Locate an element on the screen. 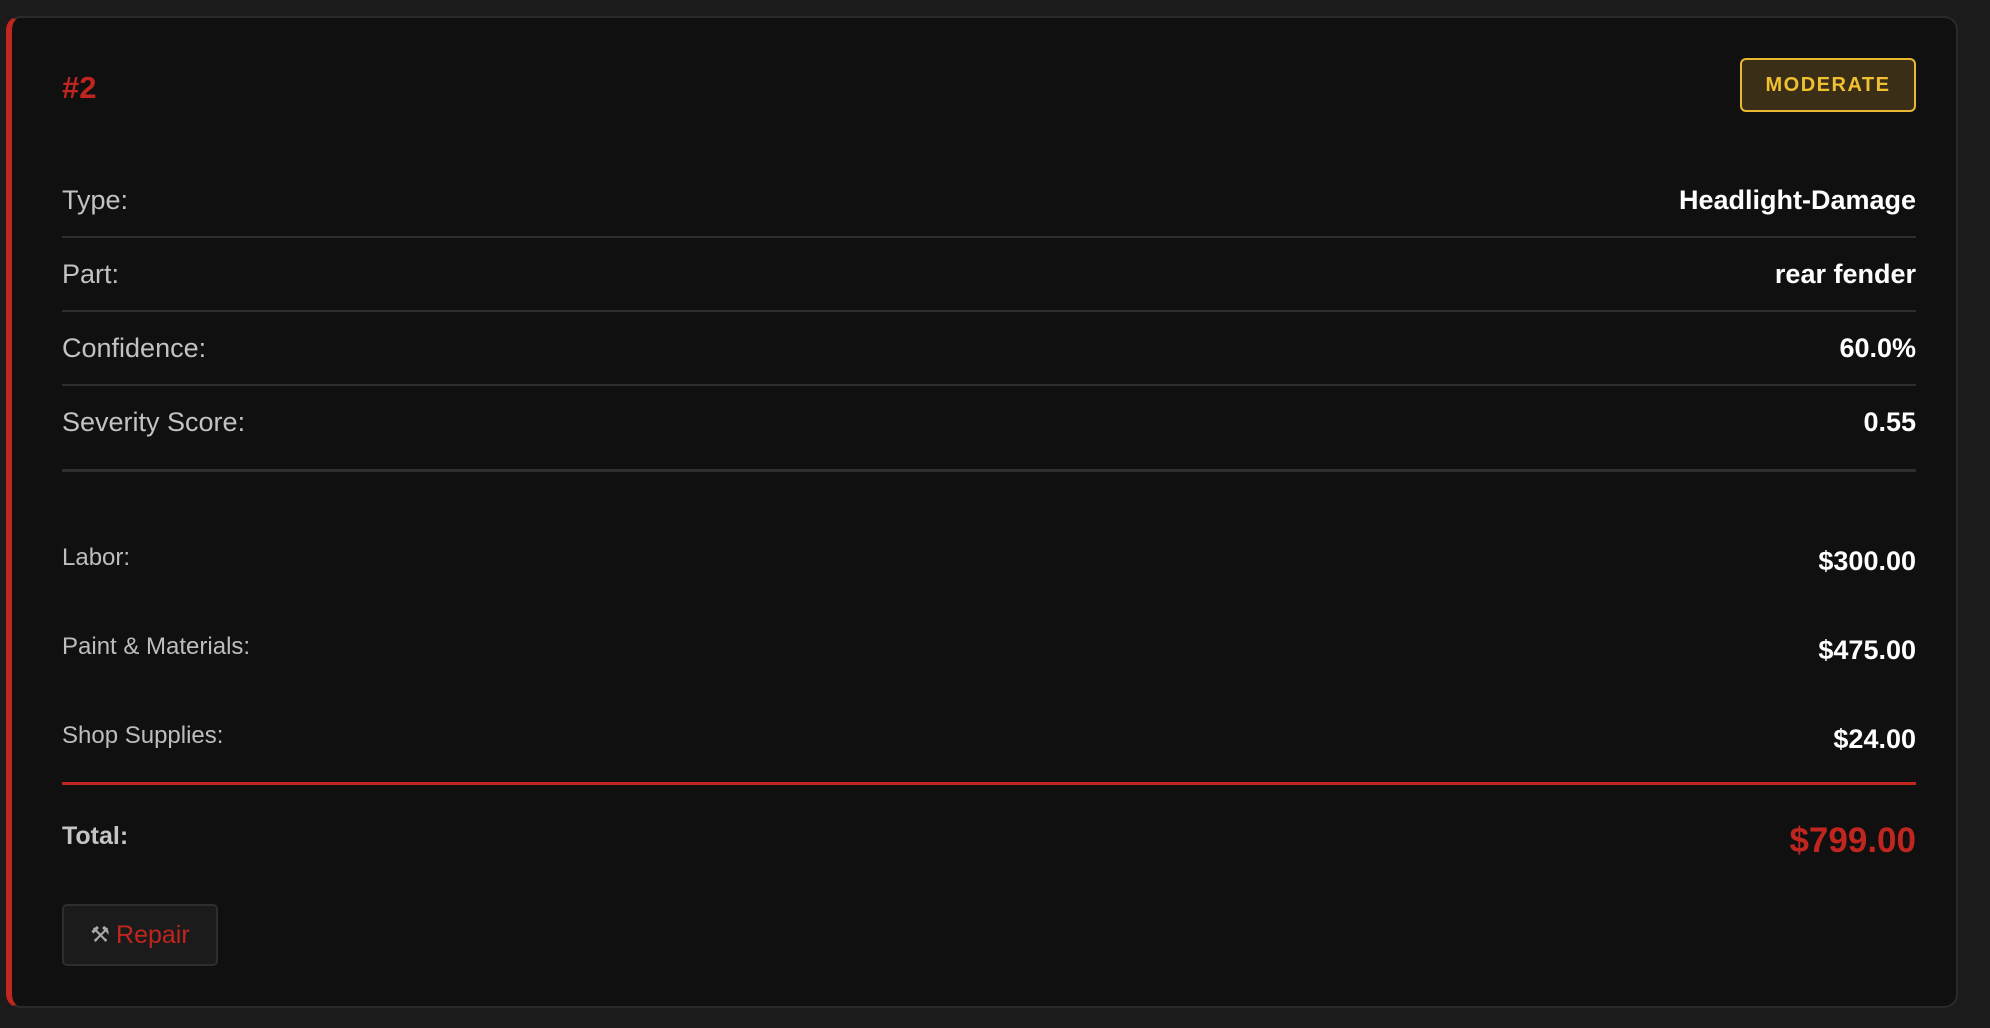 This screenshot has height=1028, width=1990. detail-value: 60.0% is located at coordinates (1877, 347).